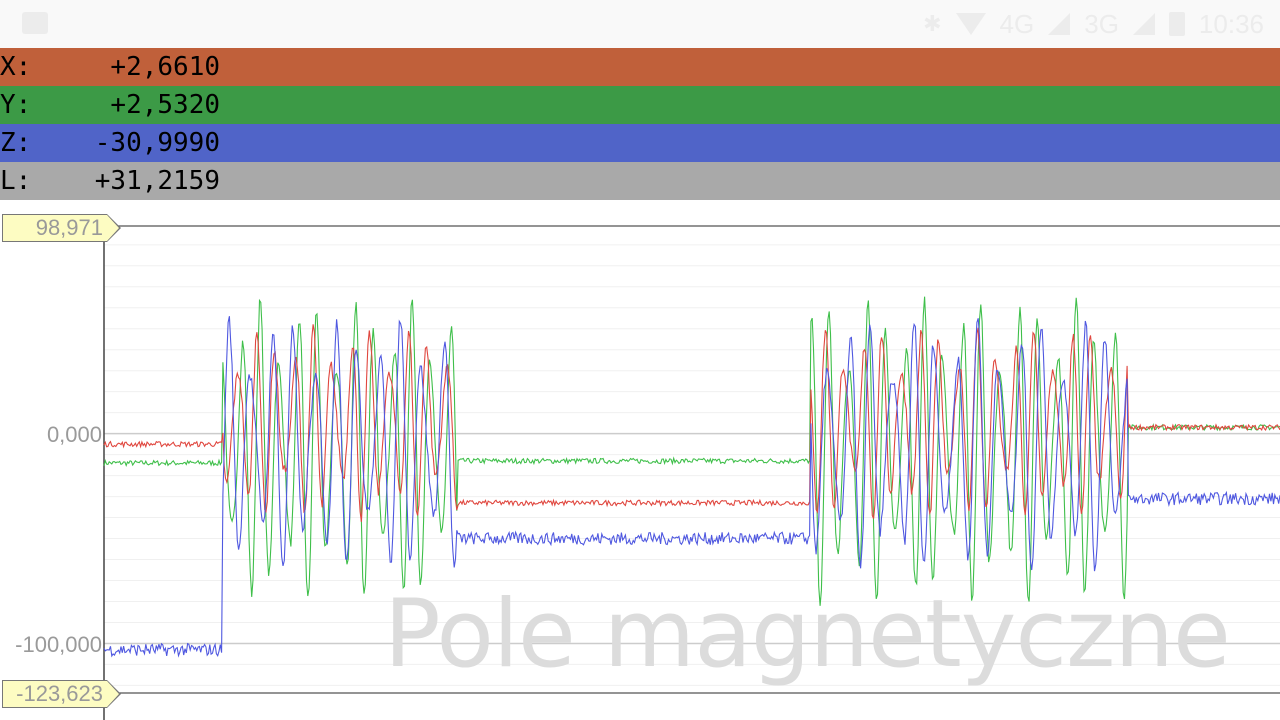 This screenshot has height=720, width=1280. Describe the element at coordinates (970, 24) in the screenshot. I see `wifi-icon` at that location.